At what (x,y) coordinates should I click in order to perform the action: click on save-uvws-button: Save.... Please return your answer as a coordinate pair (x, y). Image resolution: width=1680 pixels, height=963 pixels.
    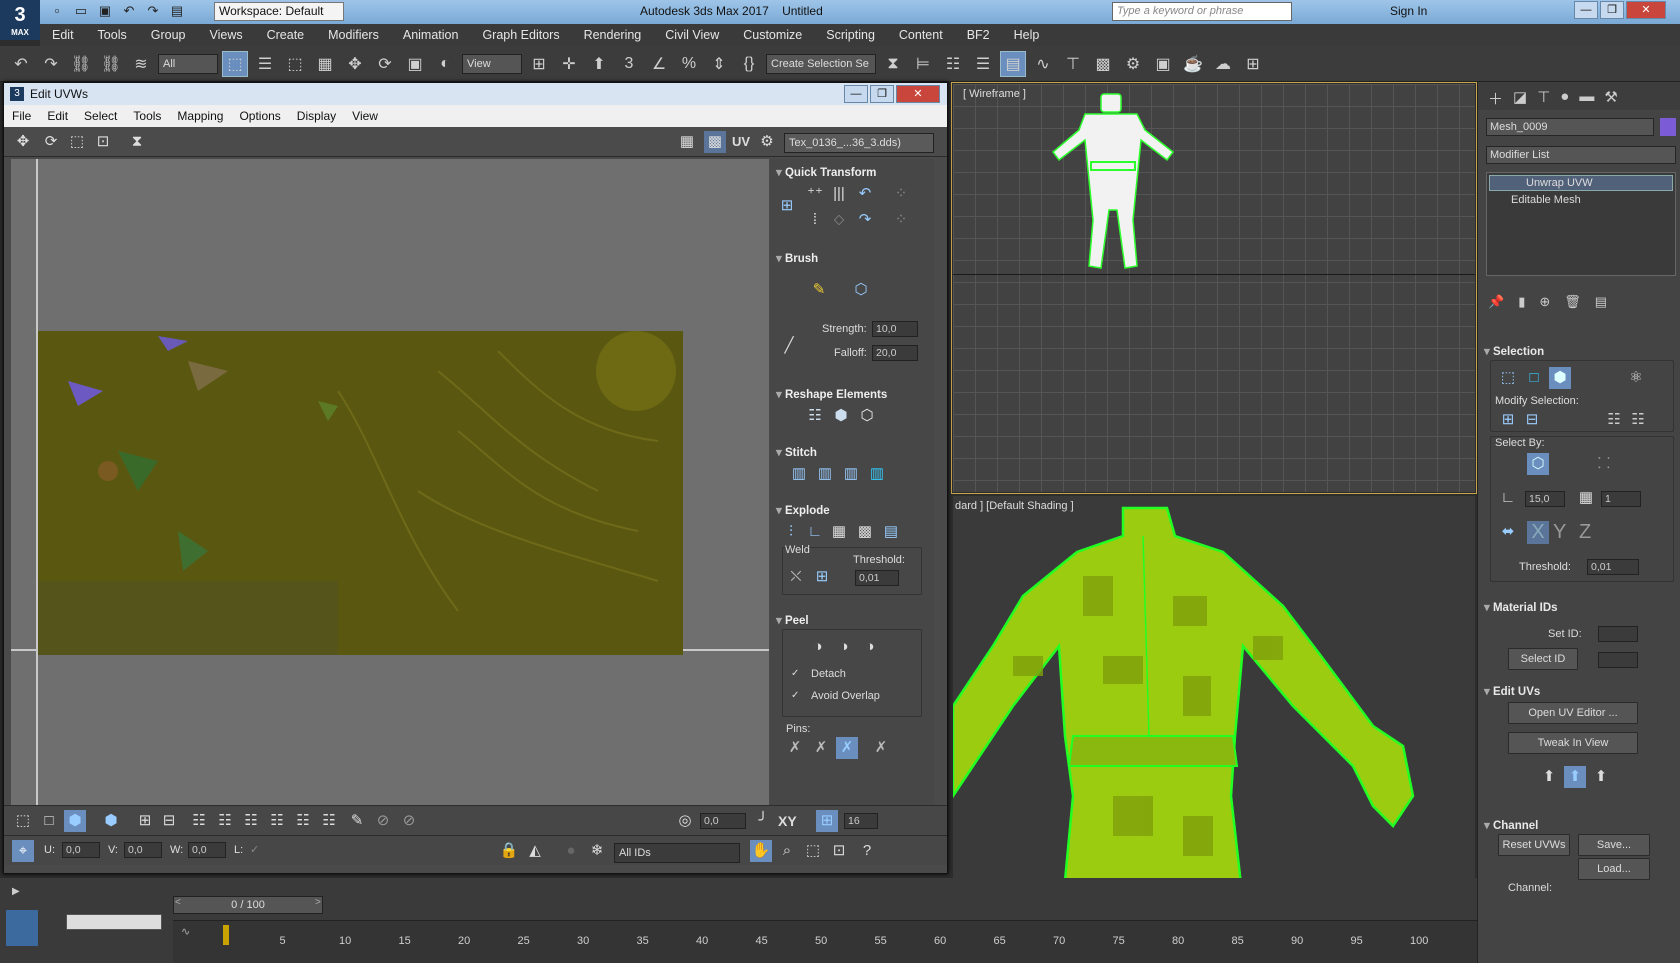
    Looking at the image, I should click on (1614, 845).